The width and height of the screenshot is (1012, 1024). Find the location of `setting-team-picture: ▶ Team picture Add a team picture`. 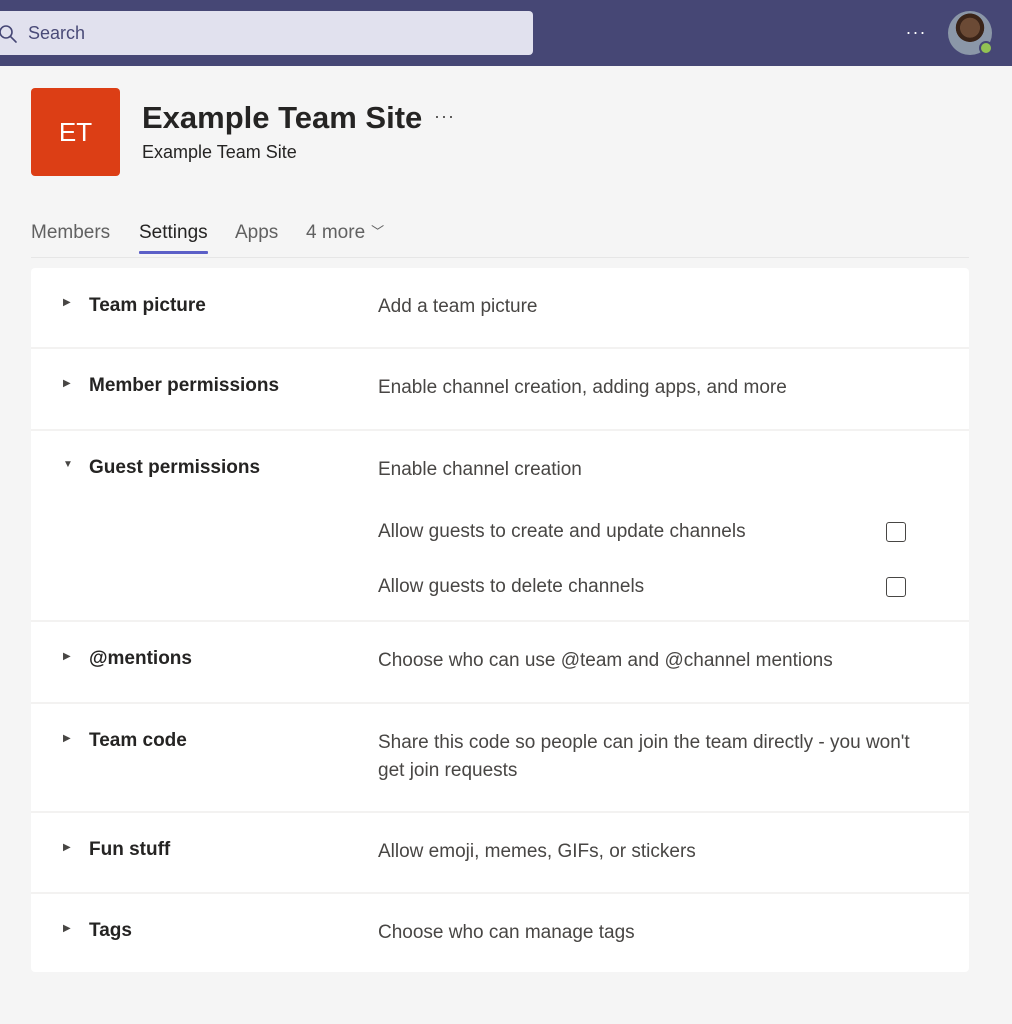

setting-team-picture: ▶ Team picture Add a team picture is located at coordinates (500, 308).